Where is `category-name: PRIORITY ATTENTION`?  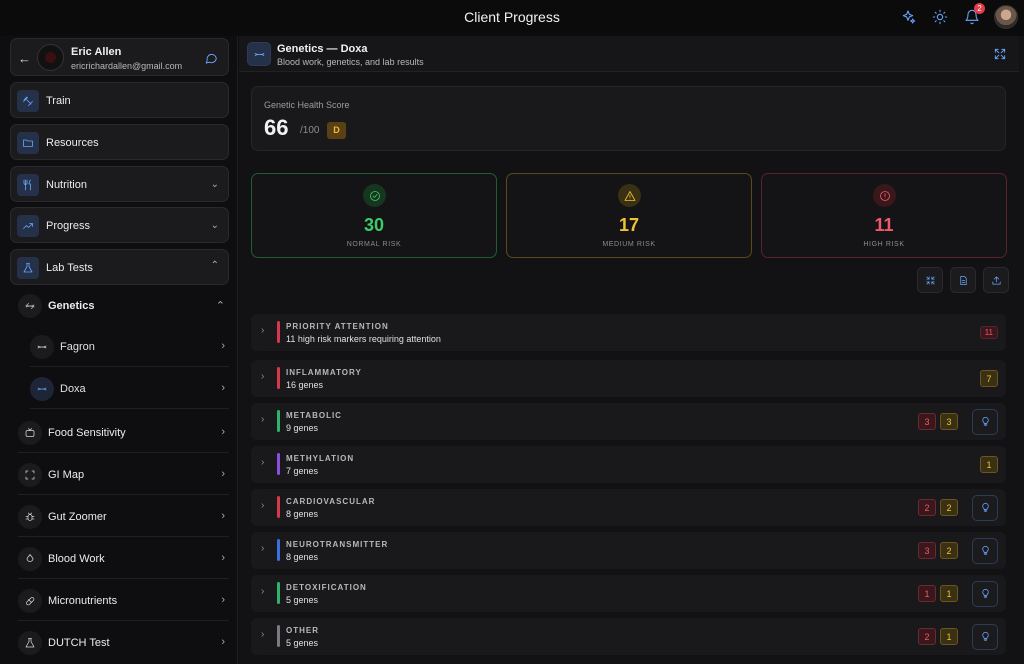
category-name: PRIORITY ATTENTION is located at coordinates (337, 326).